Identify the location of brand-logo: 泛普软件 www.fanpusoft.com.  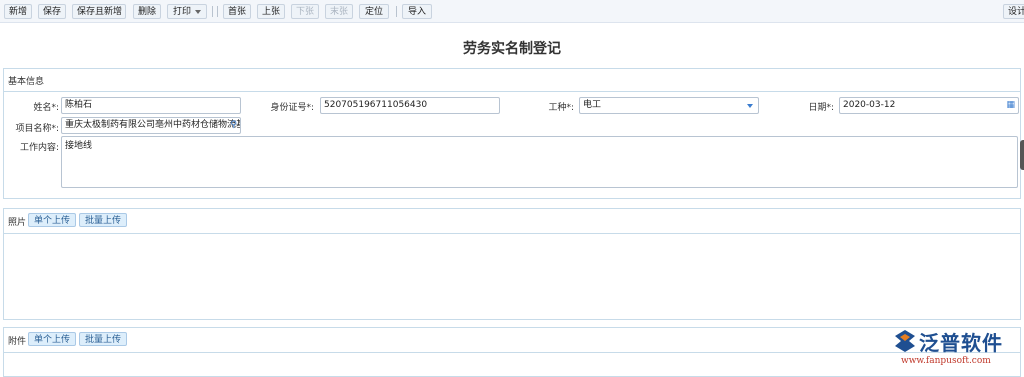
(958, 350).